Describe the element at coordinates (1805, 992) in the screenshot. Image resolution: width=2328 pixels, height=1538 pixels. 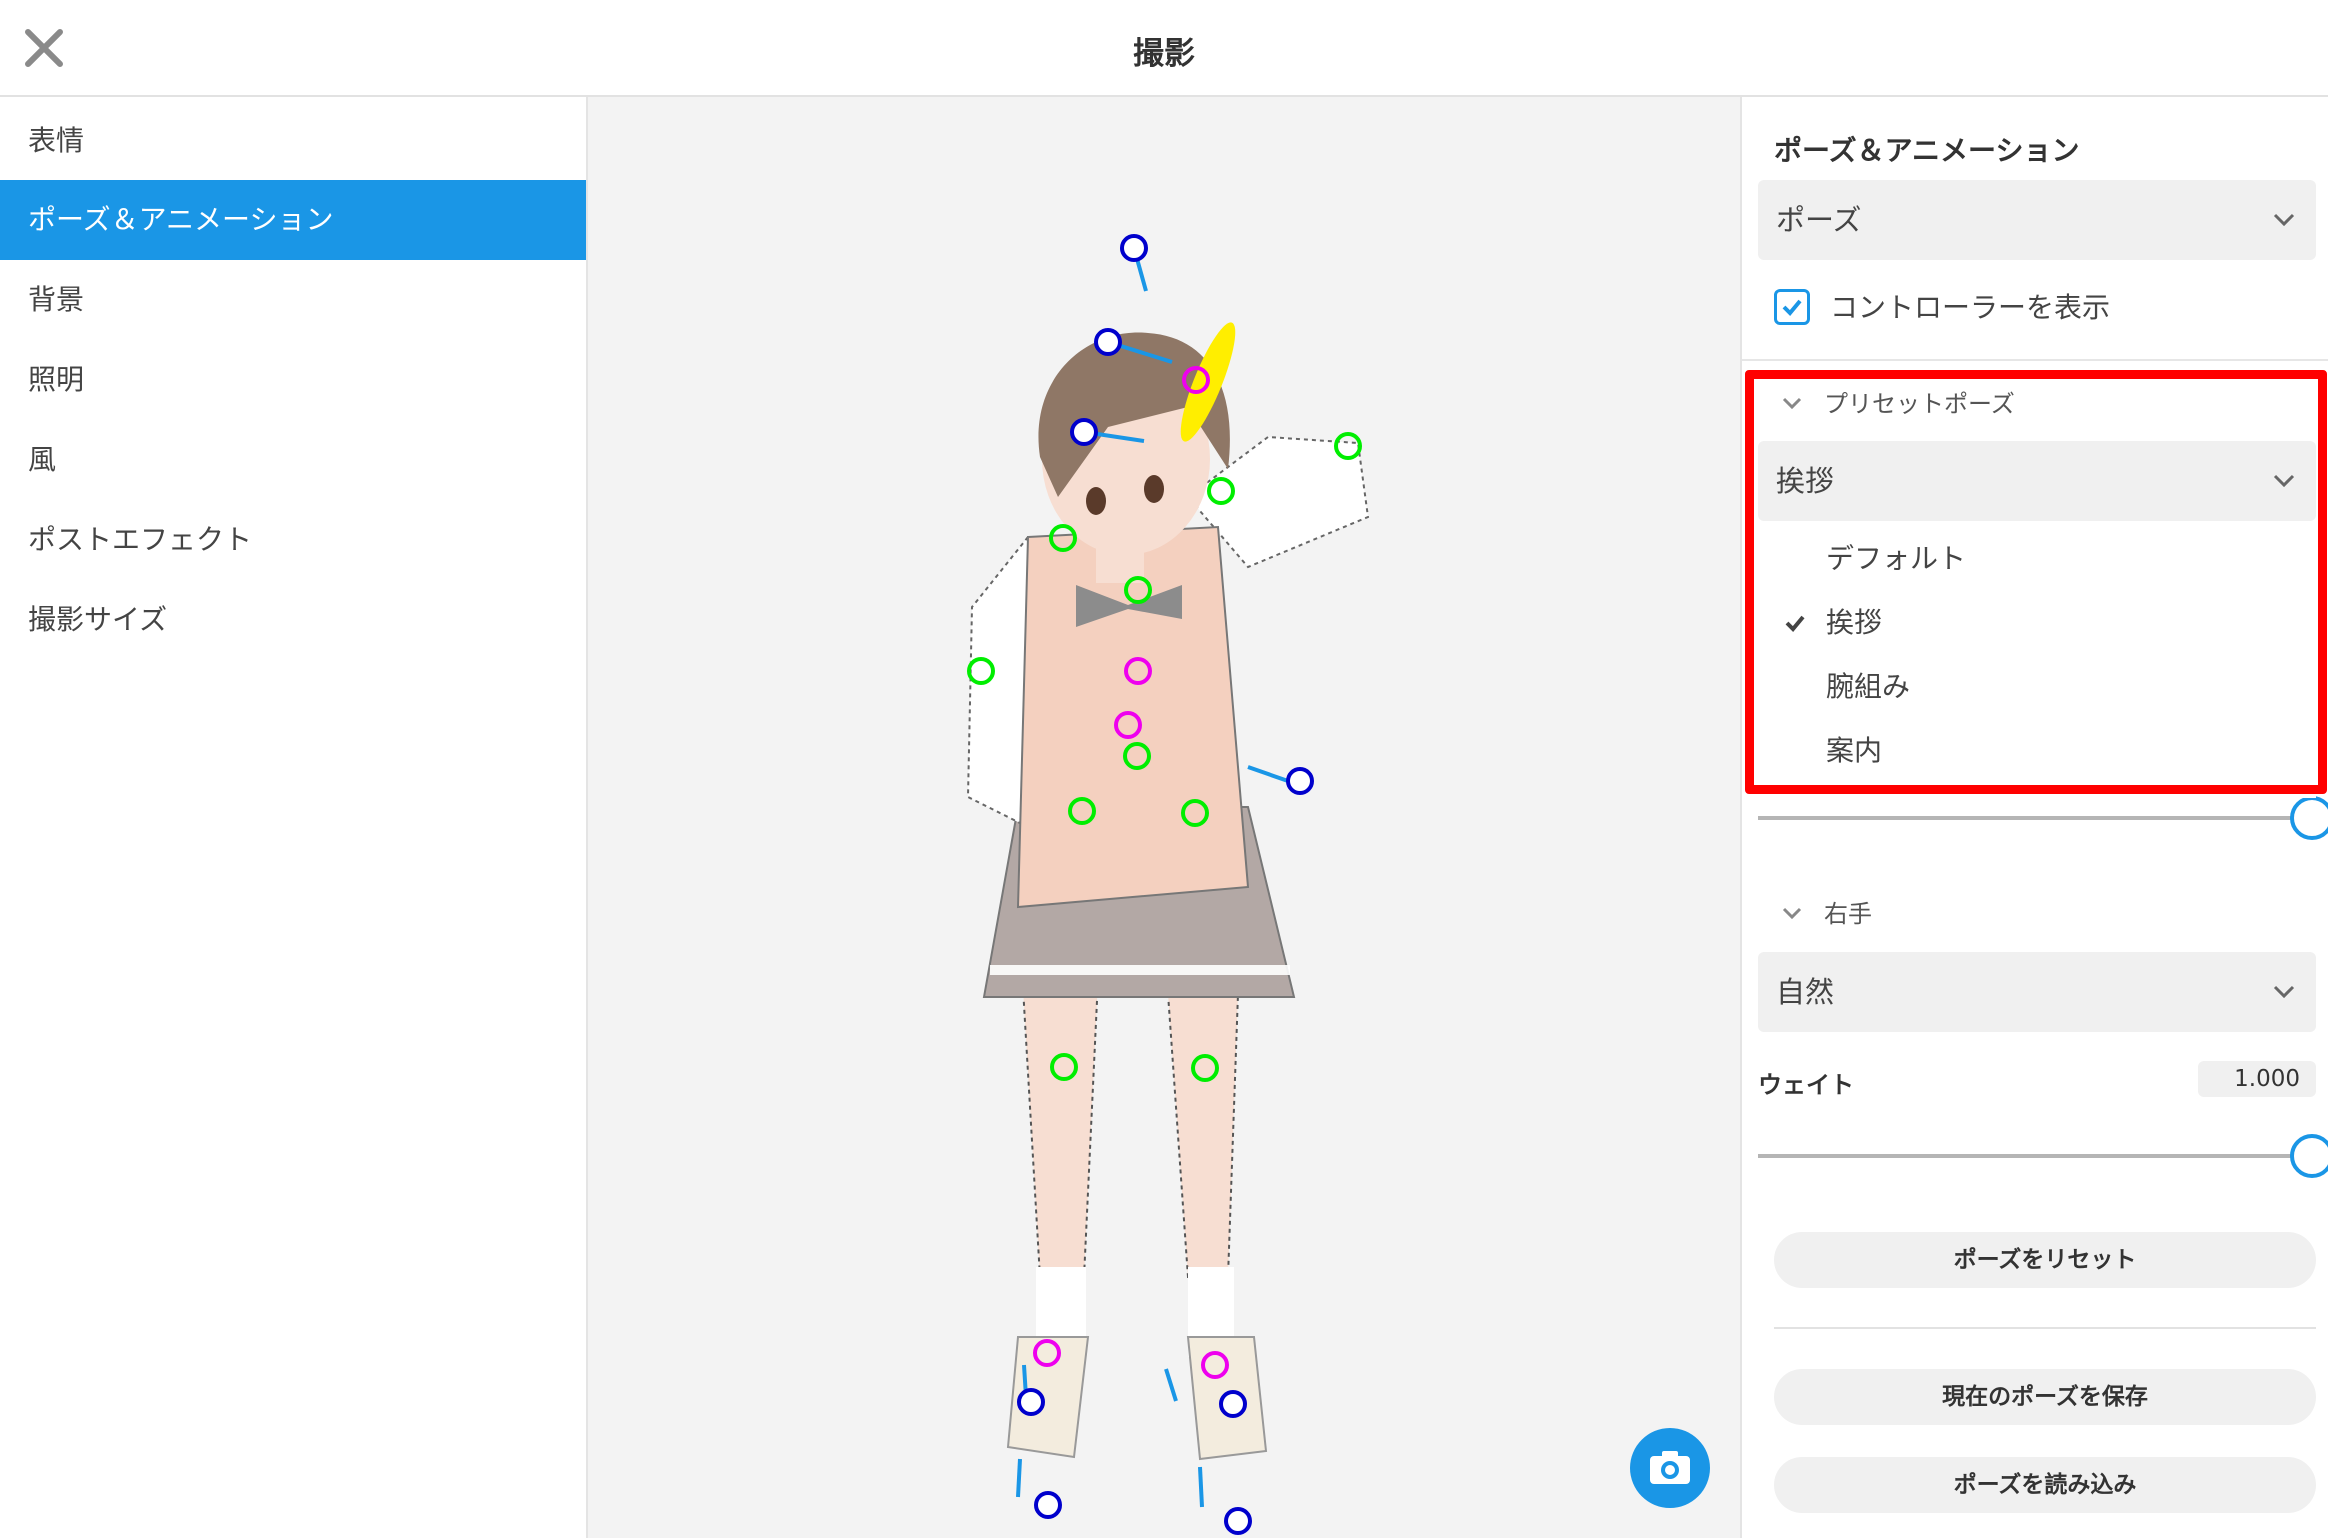
I see `right-hand-value: 自然` at that location.